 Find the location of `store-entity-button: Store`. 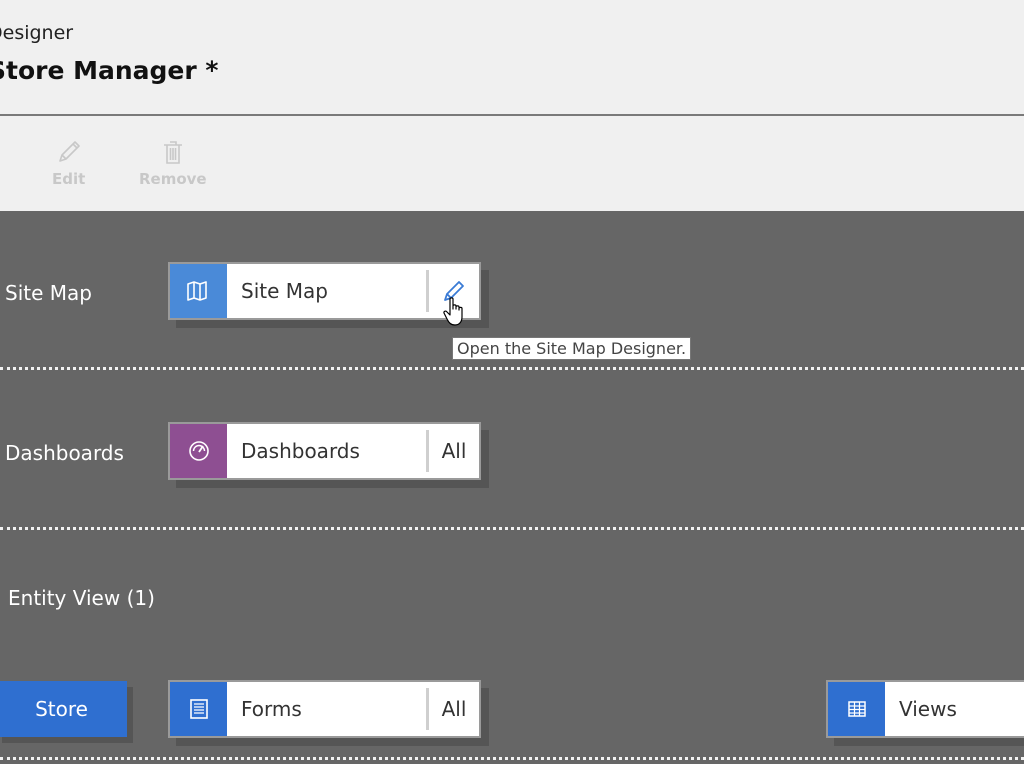

store-entity-button: Store is located at coordinates (63, 709).